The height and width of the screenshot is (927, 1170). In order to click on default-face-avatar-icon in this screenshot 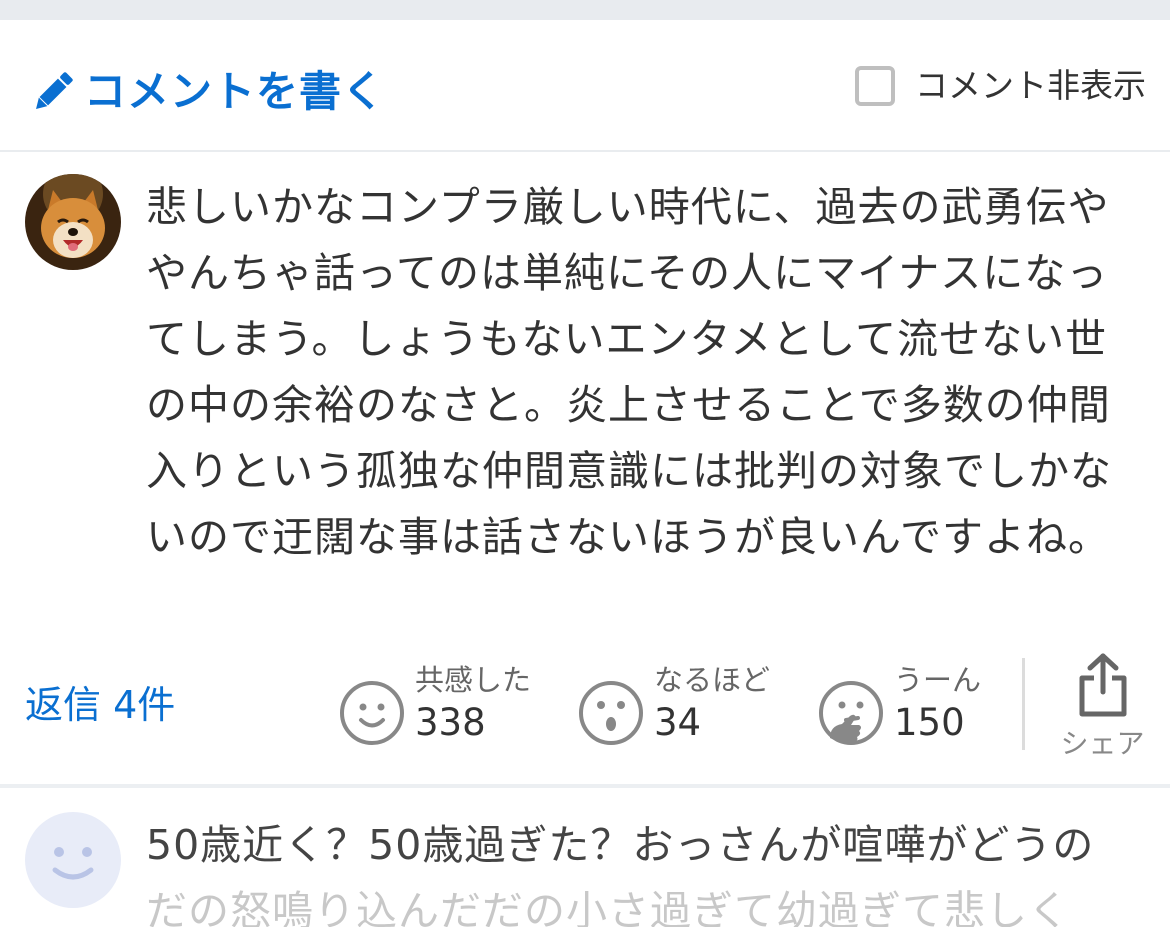, I will do `click(73, 863)`.